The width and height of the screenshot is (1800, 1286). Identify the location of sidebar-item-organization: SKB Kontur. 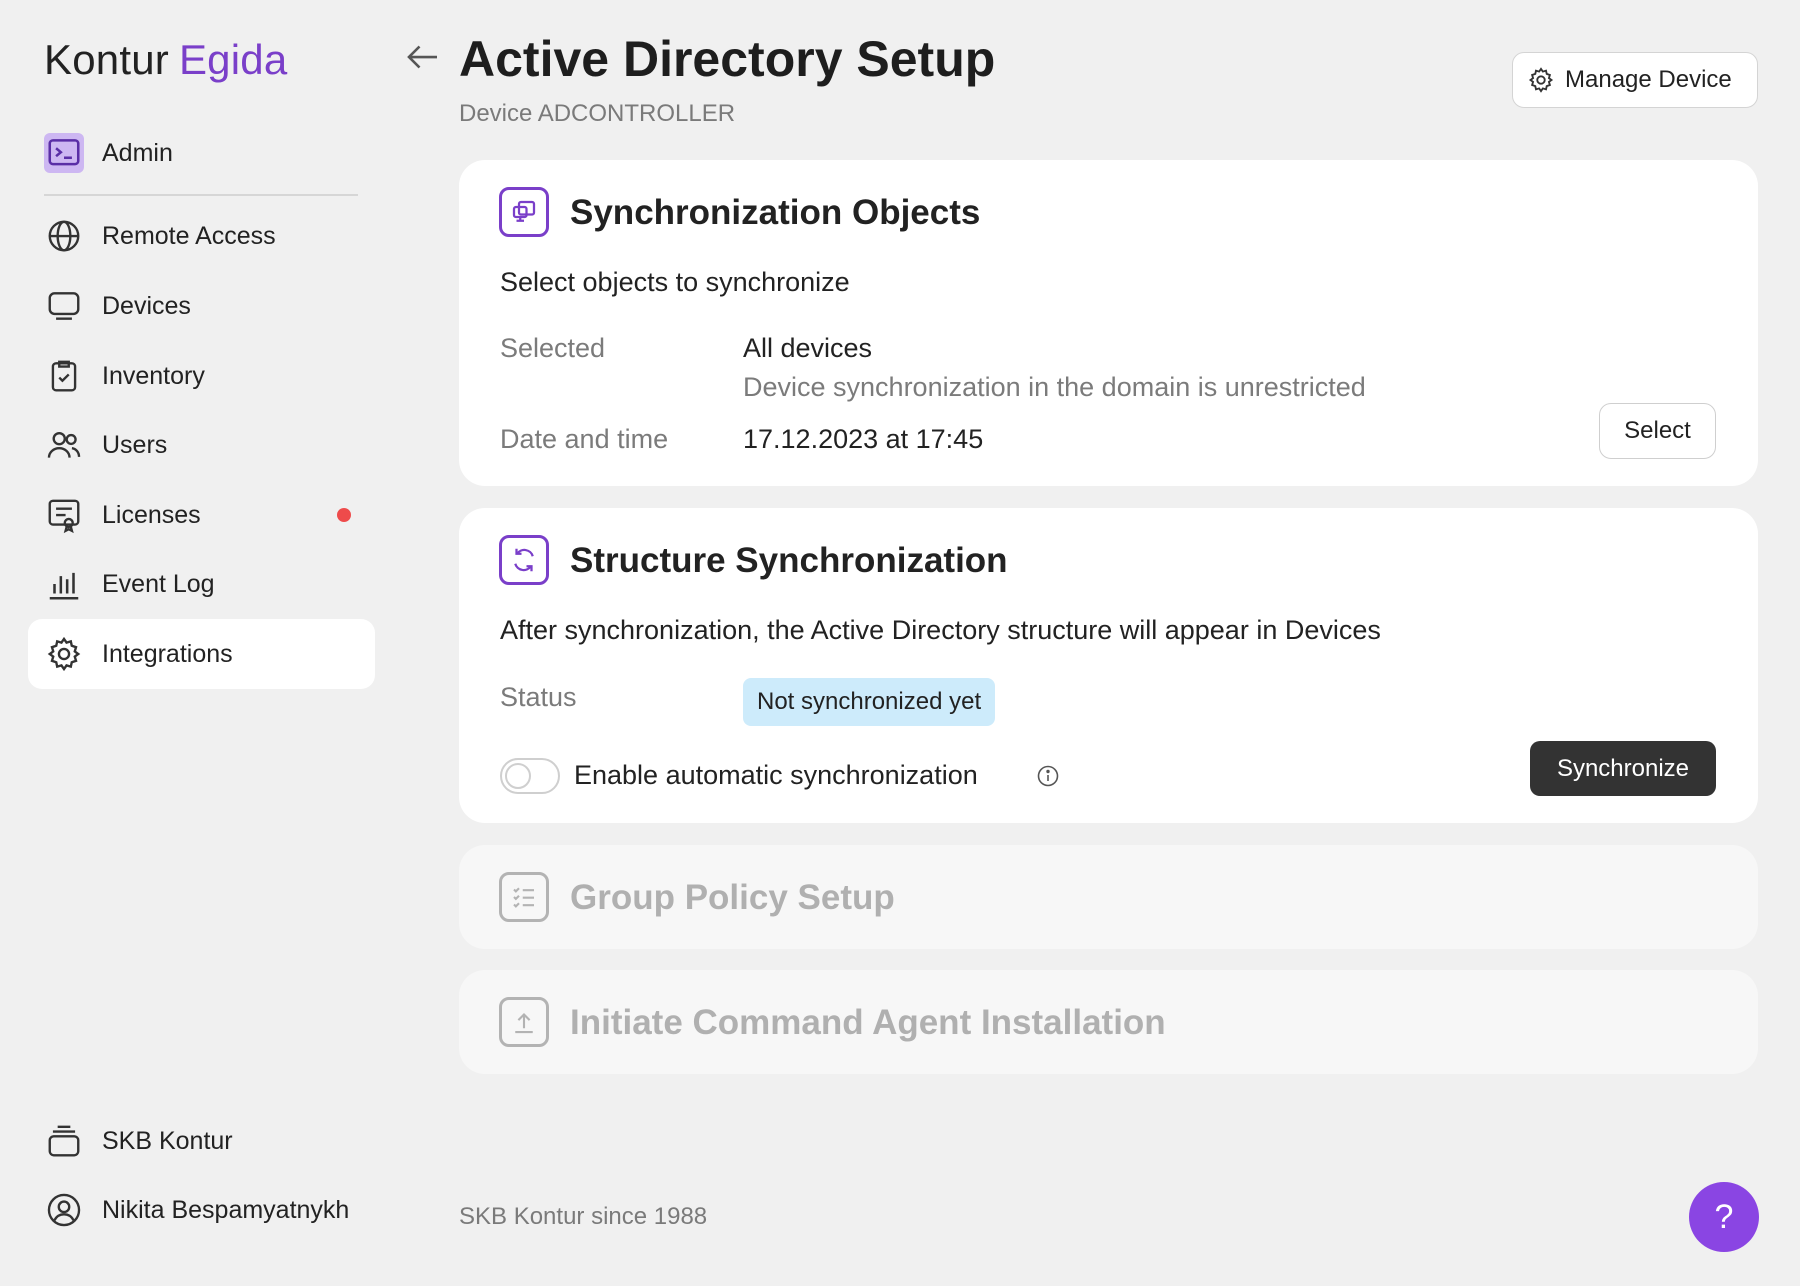
(201, 1141).